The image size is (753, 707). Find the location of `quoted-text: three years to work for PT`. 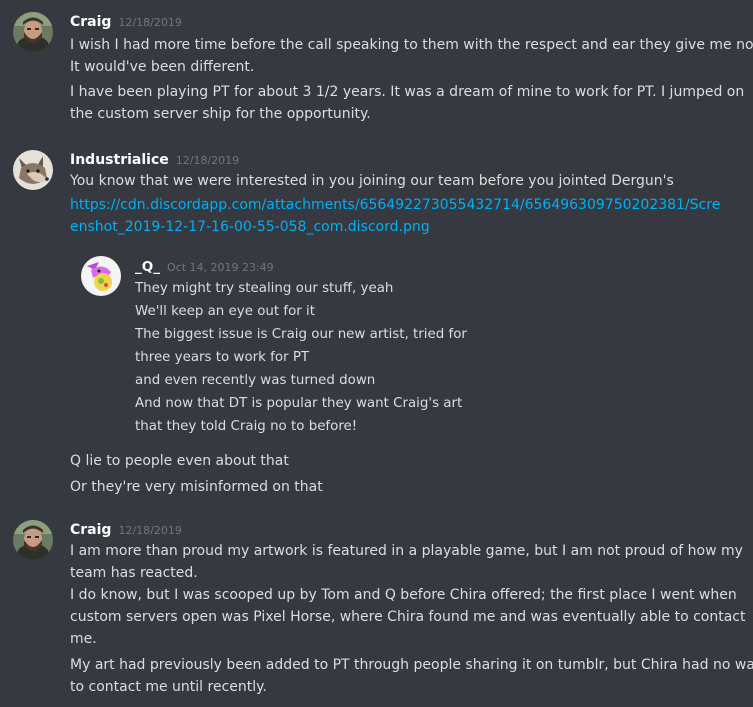

quoted-text: three years to work for PT is located at coordinates (222, 357).